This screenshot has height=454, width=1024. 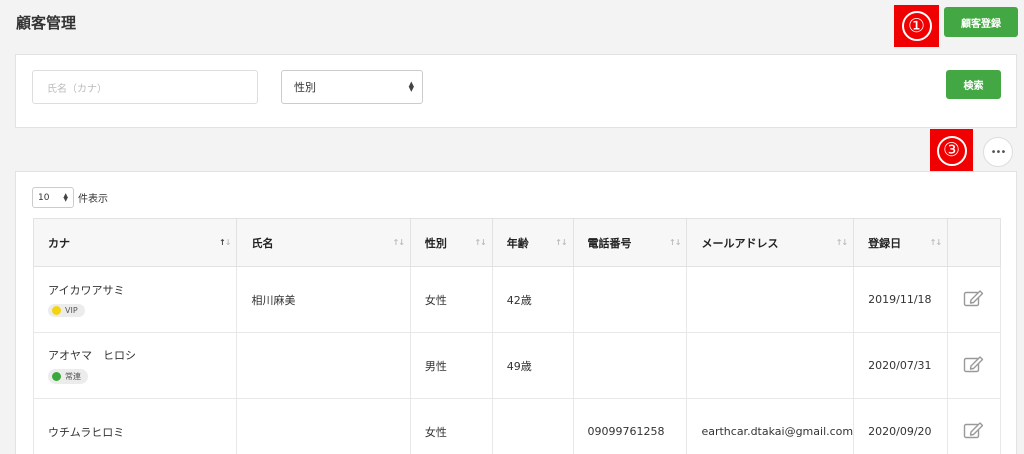 What do you see at coordinates (86, 432) in the screenshot?
I see `kana-text: ウチムラヒロミ` at bounding box center [86, 432].